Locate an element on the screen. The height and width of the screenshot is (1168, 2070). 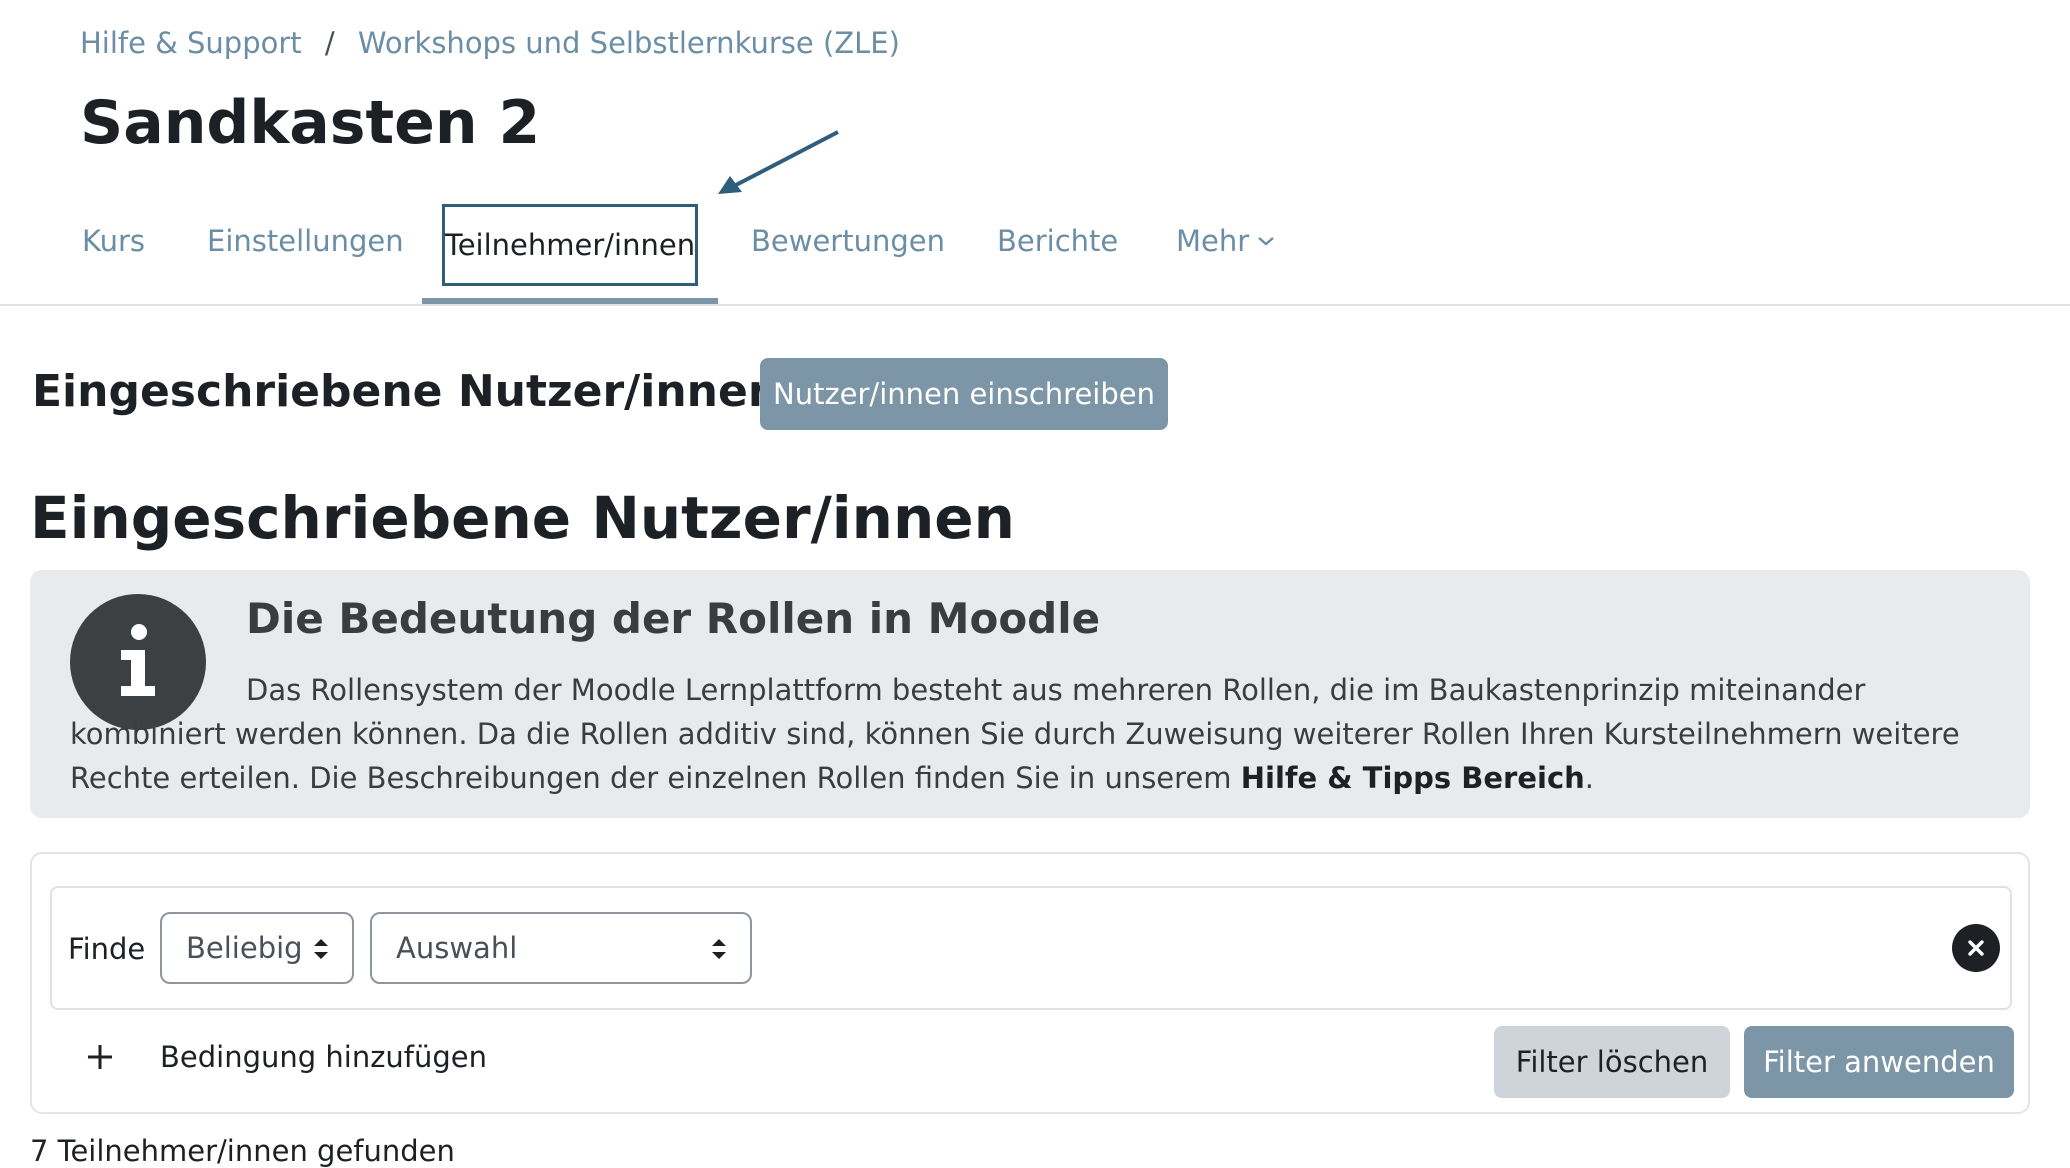
participants-page-selector-label: Eingeschriebene Nutzer/innen is located at coordinates (406, 391).